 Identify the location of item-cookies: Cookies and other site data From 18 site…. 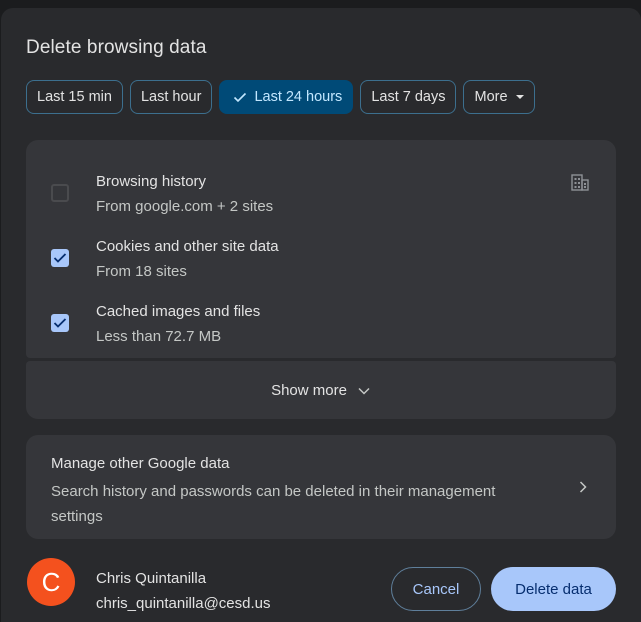
(321, 253).